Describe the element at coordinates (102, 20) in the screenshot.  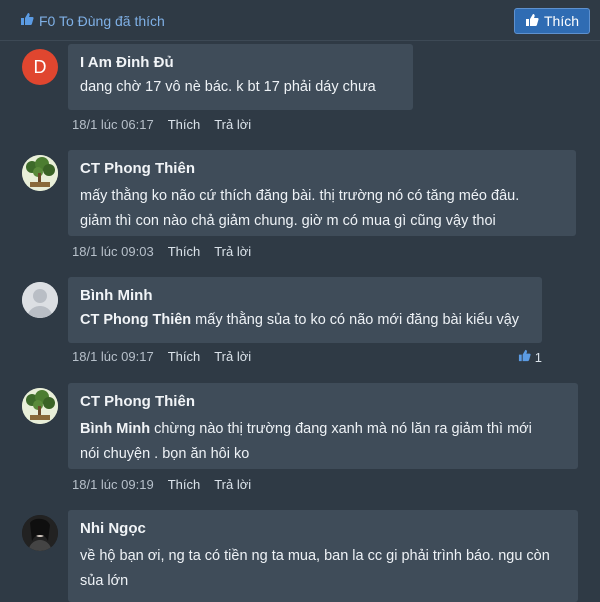
I see `liked-by-text: F0 To Đùng đã thích` at that location.